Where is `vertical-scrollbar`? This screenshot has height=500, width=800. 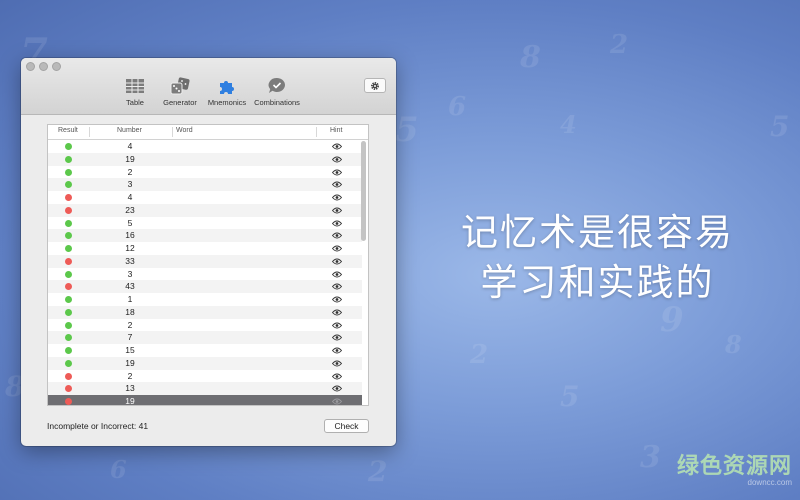 vertical-scrollbar is located at coordinates (363, 191).